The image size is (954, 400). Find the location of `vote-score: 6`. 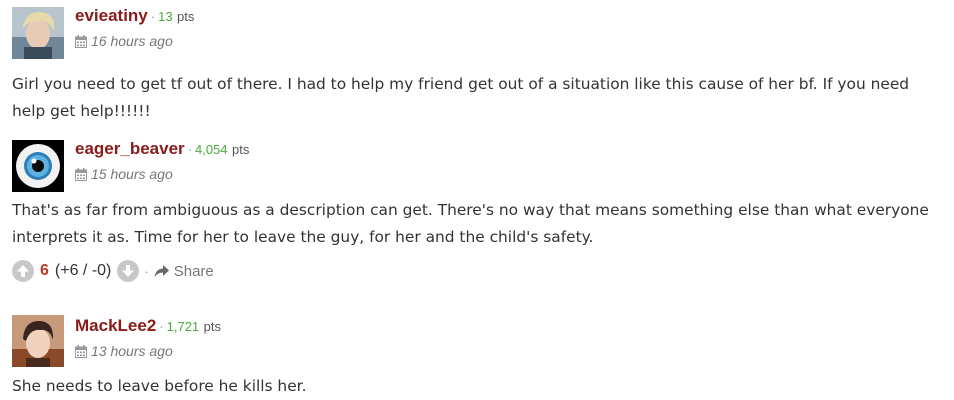

vote-score: 6 is located at coordinates (44, 270).